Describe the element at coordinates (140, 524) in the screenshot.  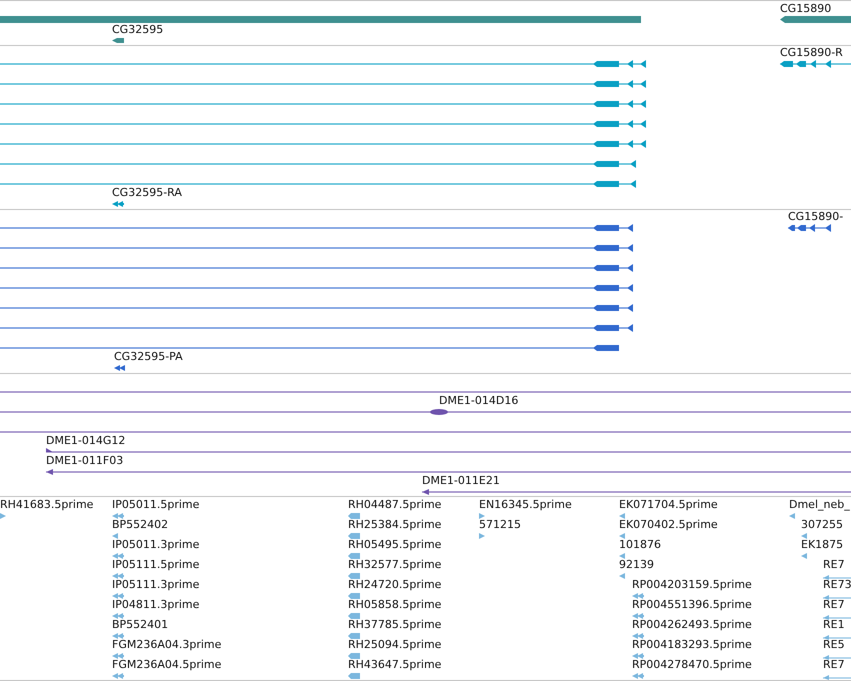
I see `feature-label: BP552402` at that location.